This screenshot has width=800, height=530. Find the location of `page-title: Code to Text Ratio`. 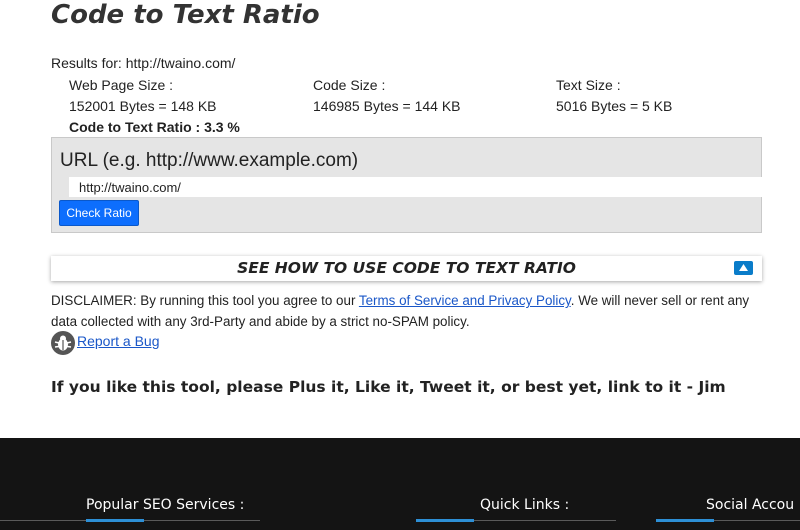

page-title: Code to Text Ratio is located at coordinates (185, 15).